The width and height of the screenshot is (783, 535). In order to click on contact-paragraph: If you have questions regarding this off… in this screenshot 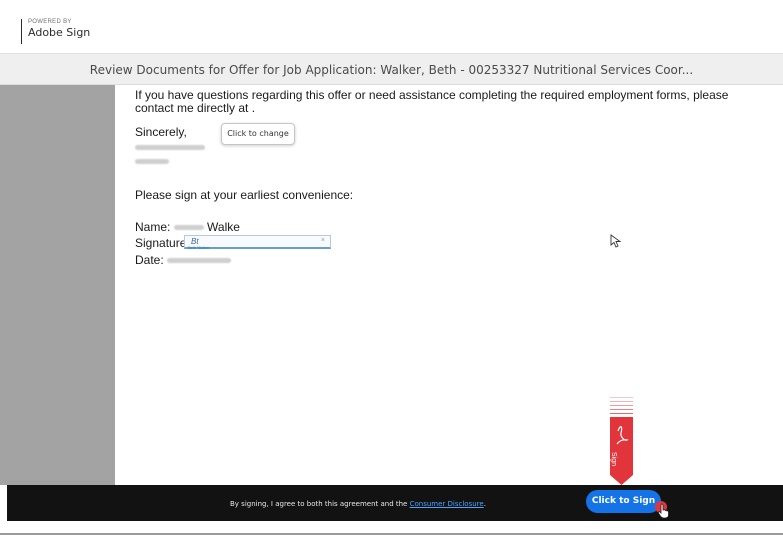, I will do `click(432, 101)`.